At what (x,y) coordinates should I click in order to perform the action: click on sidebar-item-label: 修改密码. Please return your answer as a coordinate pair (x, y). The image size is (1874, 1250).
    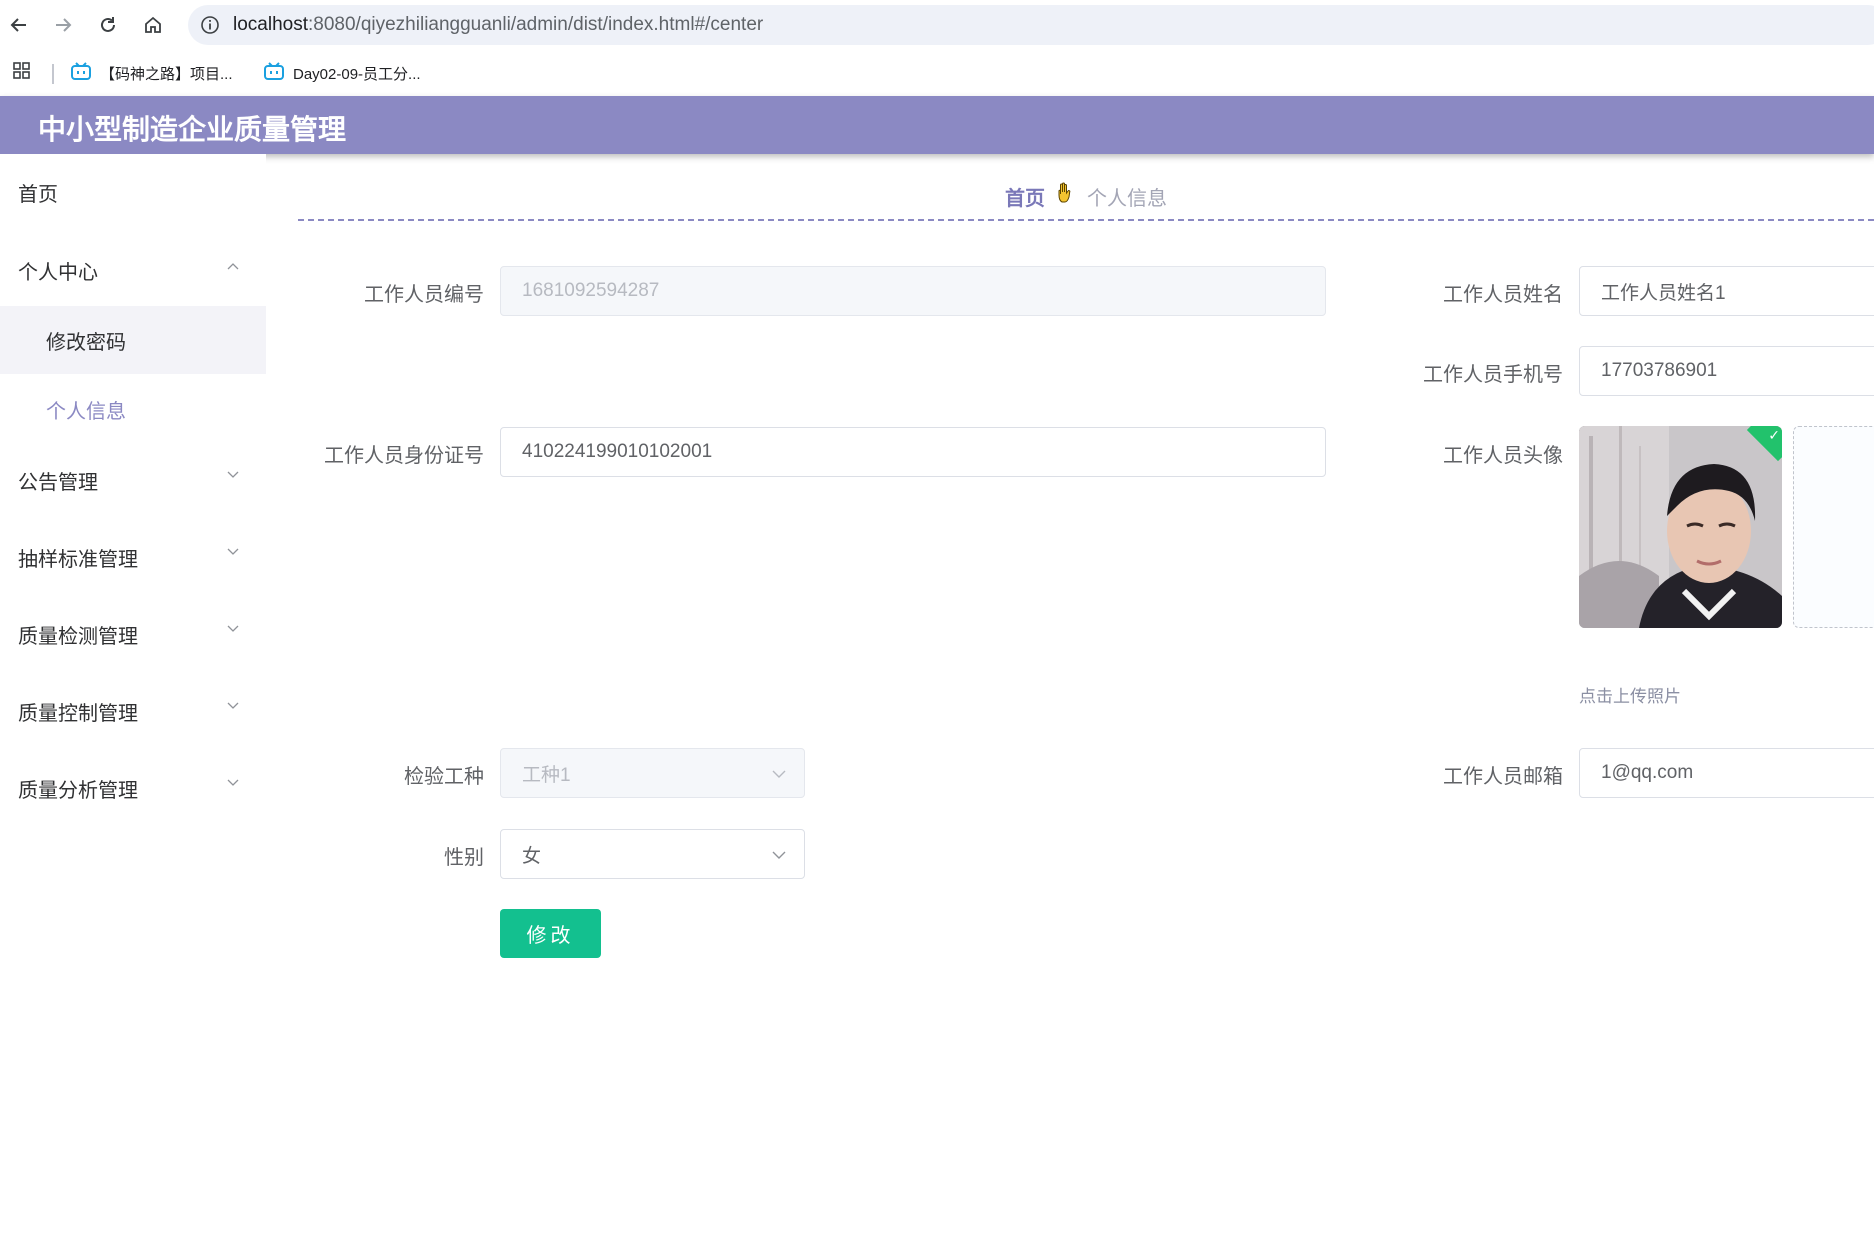
    Looking at the image, I should click on (86, 342).